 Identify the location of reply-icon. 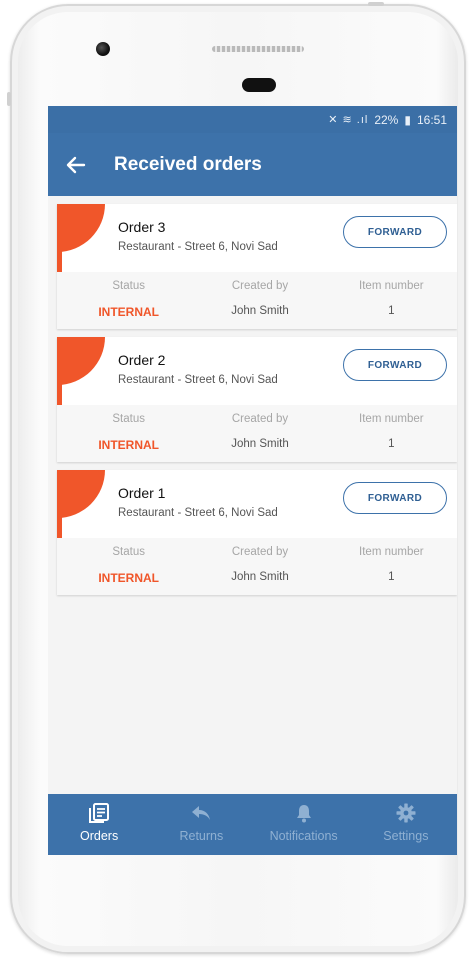
(201, 813).